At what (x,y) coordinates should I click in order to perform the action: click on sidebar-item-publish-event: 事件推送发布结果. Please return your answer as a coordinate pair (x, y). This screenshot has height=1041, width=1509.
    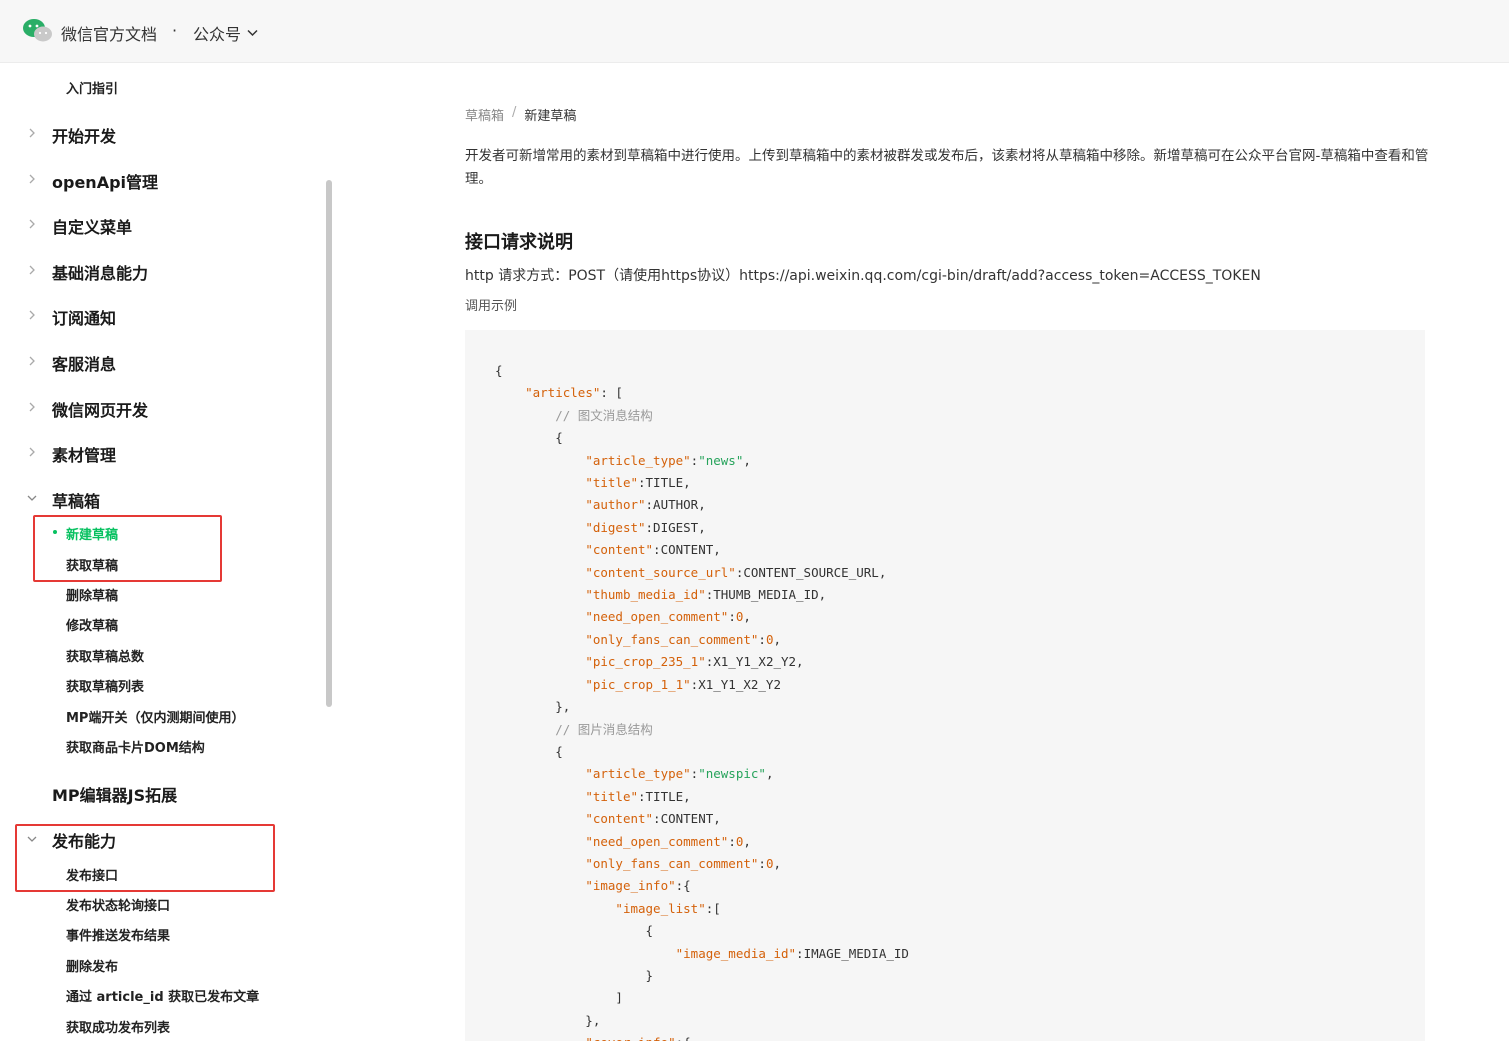
    Looking at the image, I should click on (118, 934).